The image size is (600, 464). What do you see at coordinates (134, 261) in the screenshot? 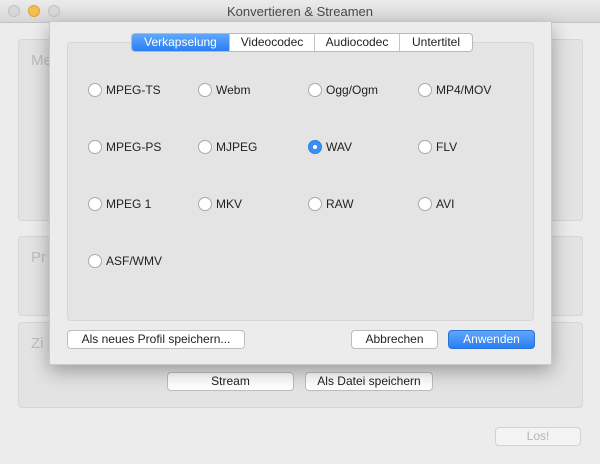
I see `option-label: ASF/WMV` at bounding box center [134, 261].